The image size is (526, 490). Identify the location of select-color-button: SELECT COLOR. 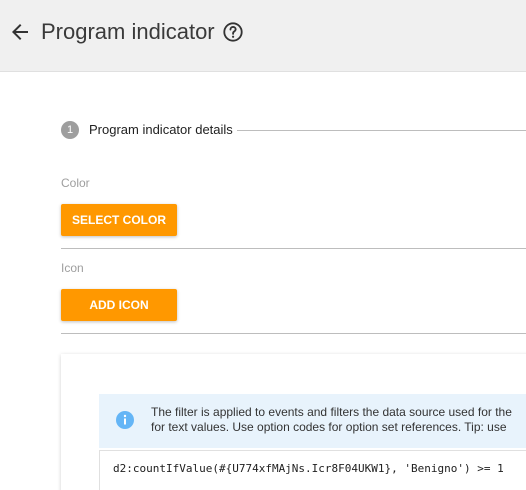
(119, 220).